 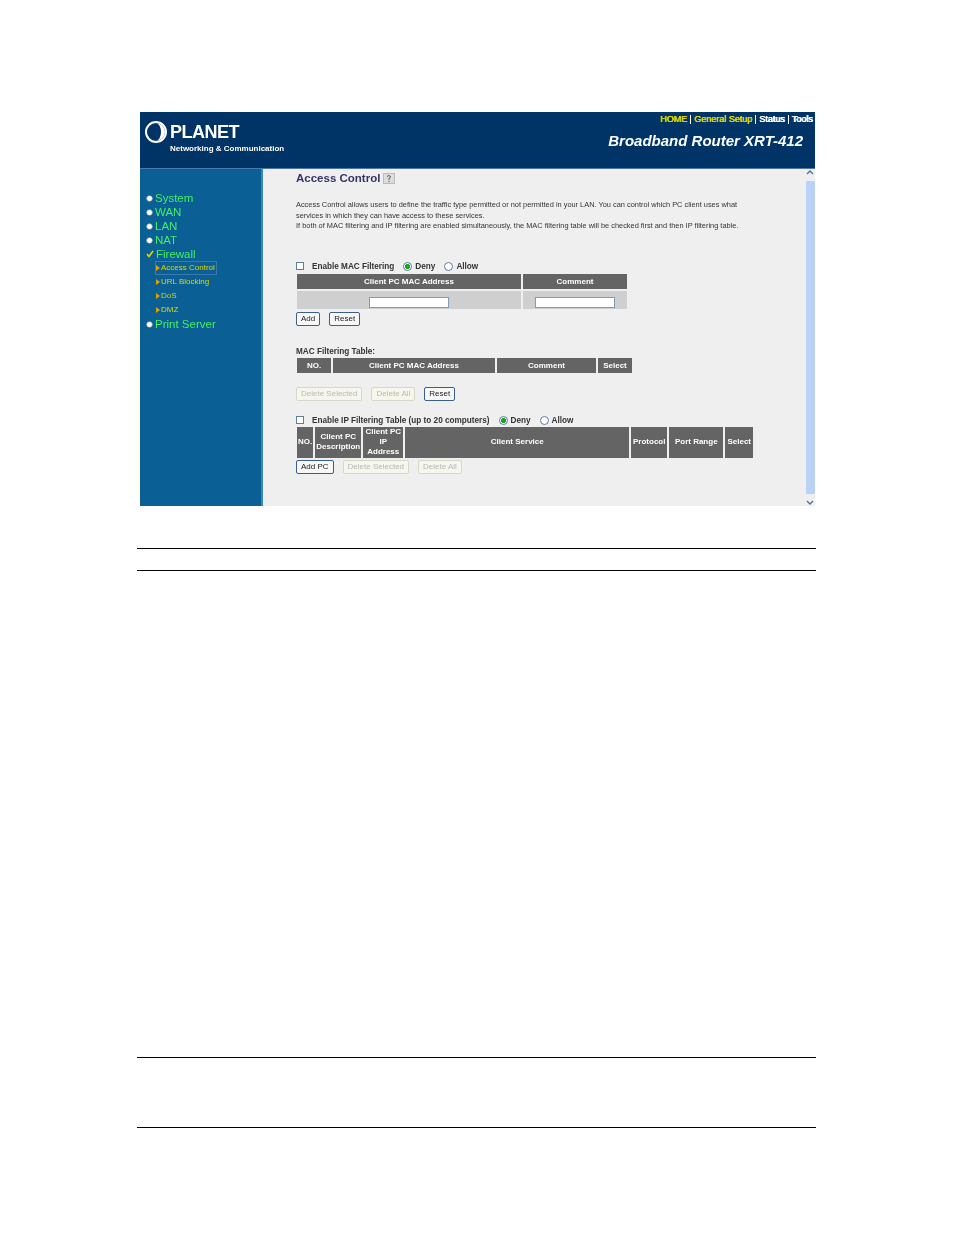 I want to click on nav-link: Tools, so click(x=802, y=119).